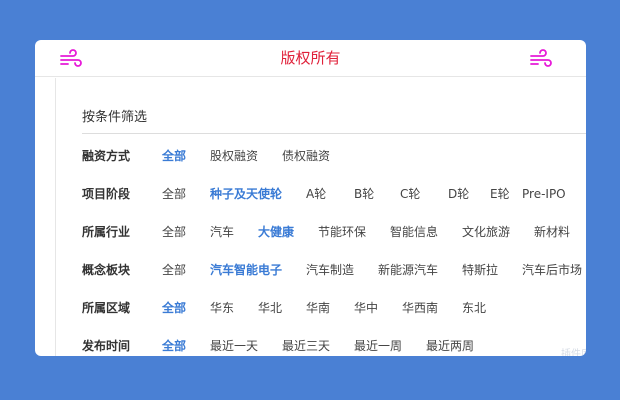 The image size is (620, 400). I want to click on filter-row-label: 概念板块, so click(106, 270).